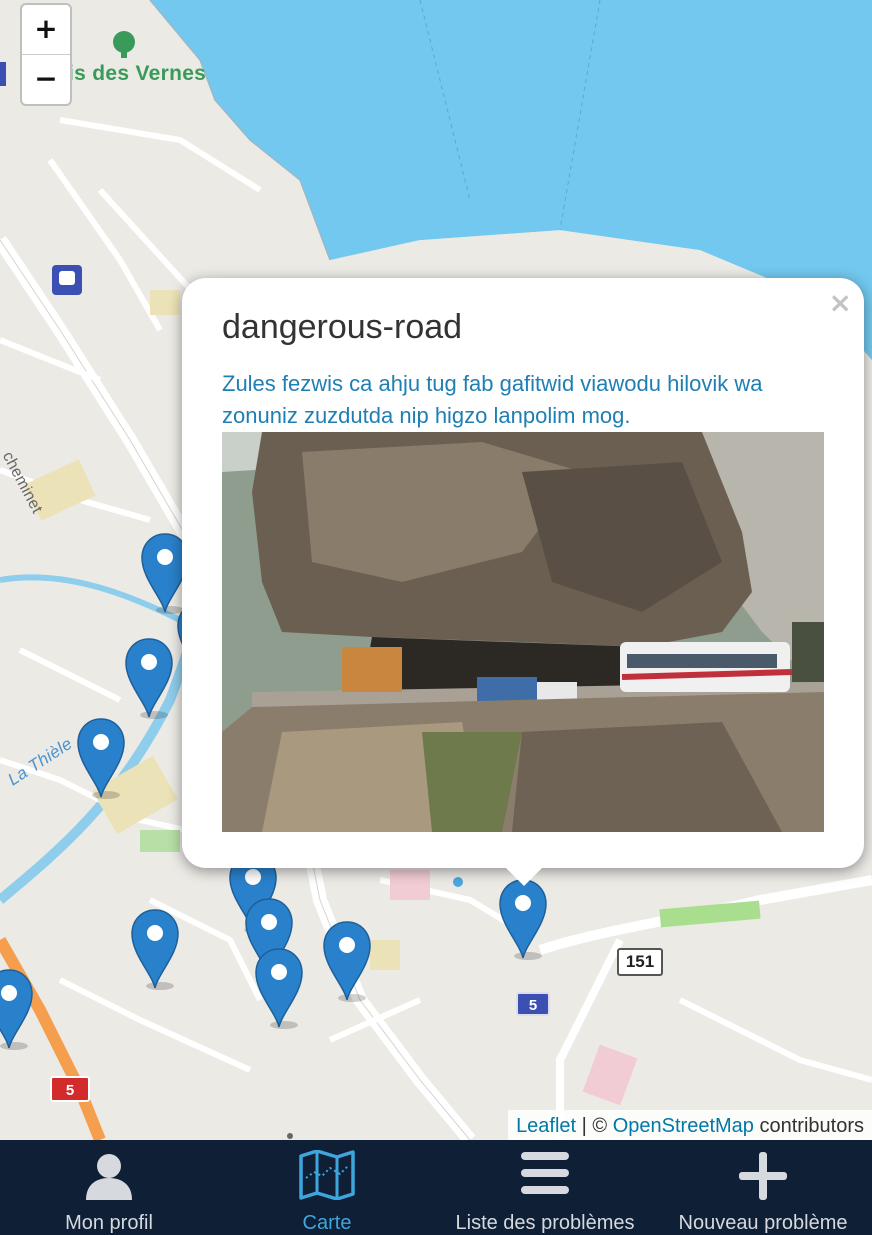 The width and height of the screenshot is (872, 1235). I want to click on place-label: is des Vernes, so click(137, 73).